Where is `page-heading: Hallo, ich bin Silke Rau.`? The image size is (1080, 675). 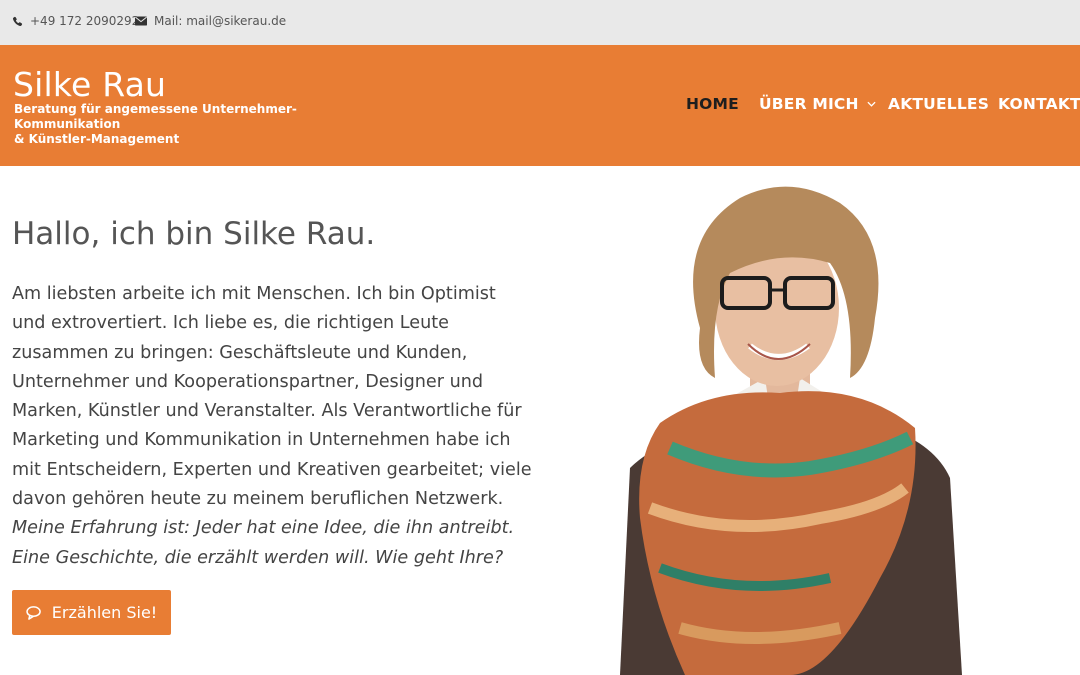
page-heading: Hallo, ich bin Silke Rau. is located at coordinates (194, 234).